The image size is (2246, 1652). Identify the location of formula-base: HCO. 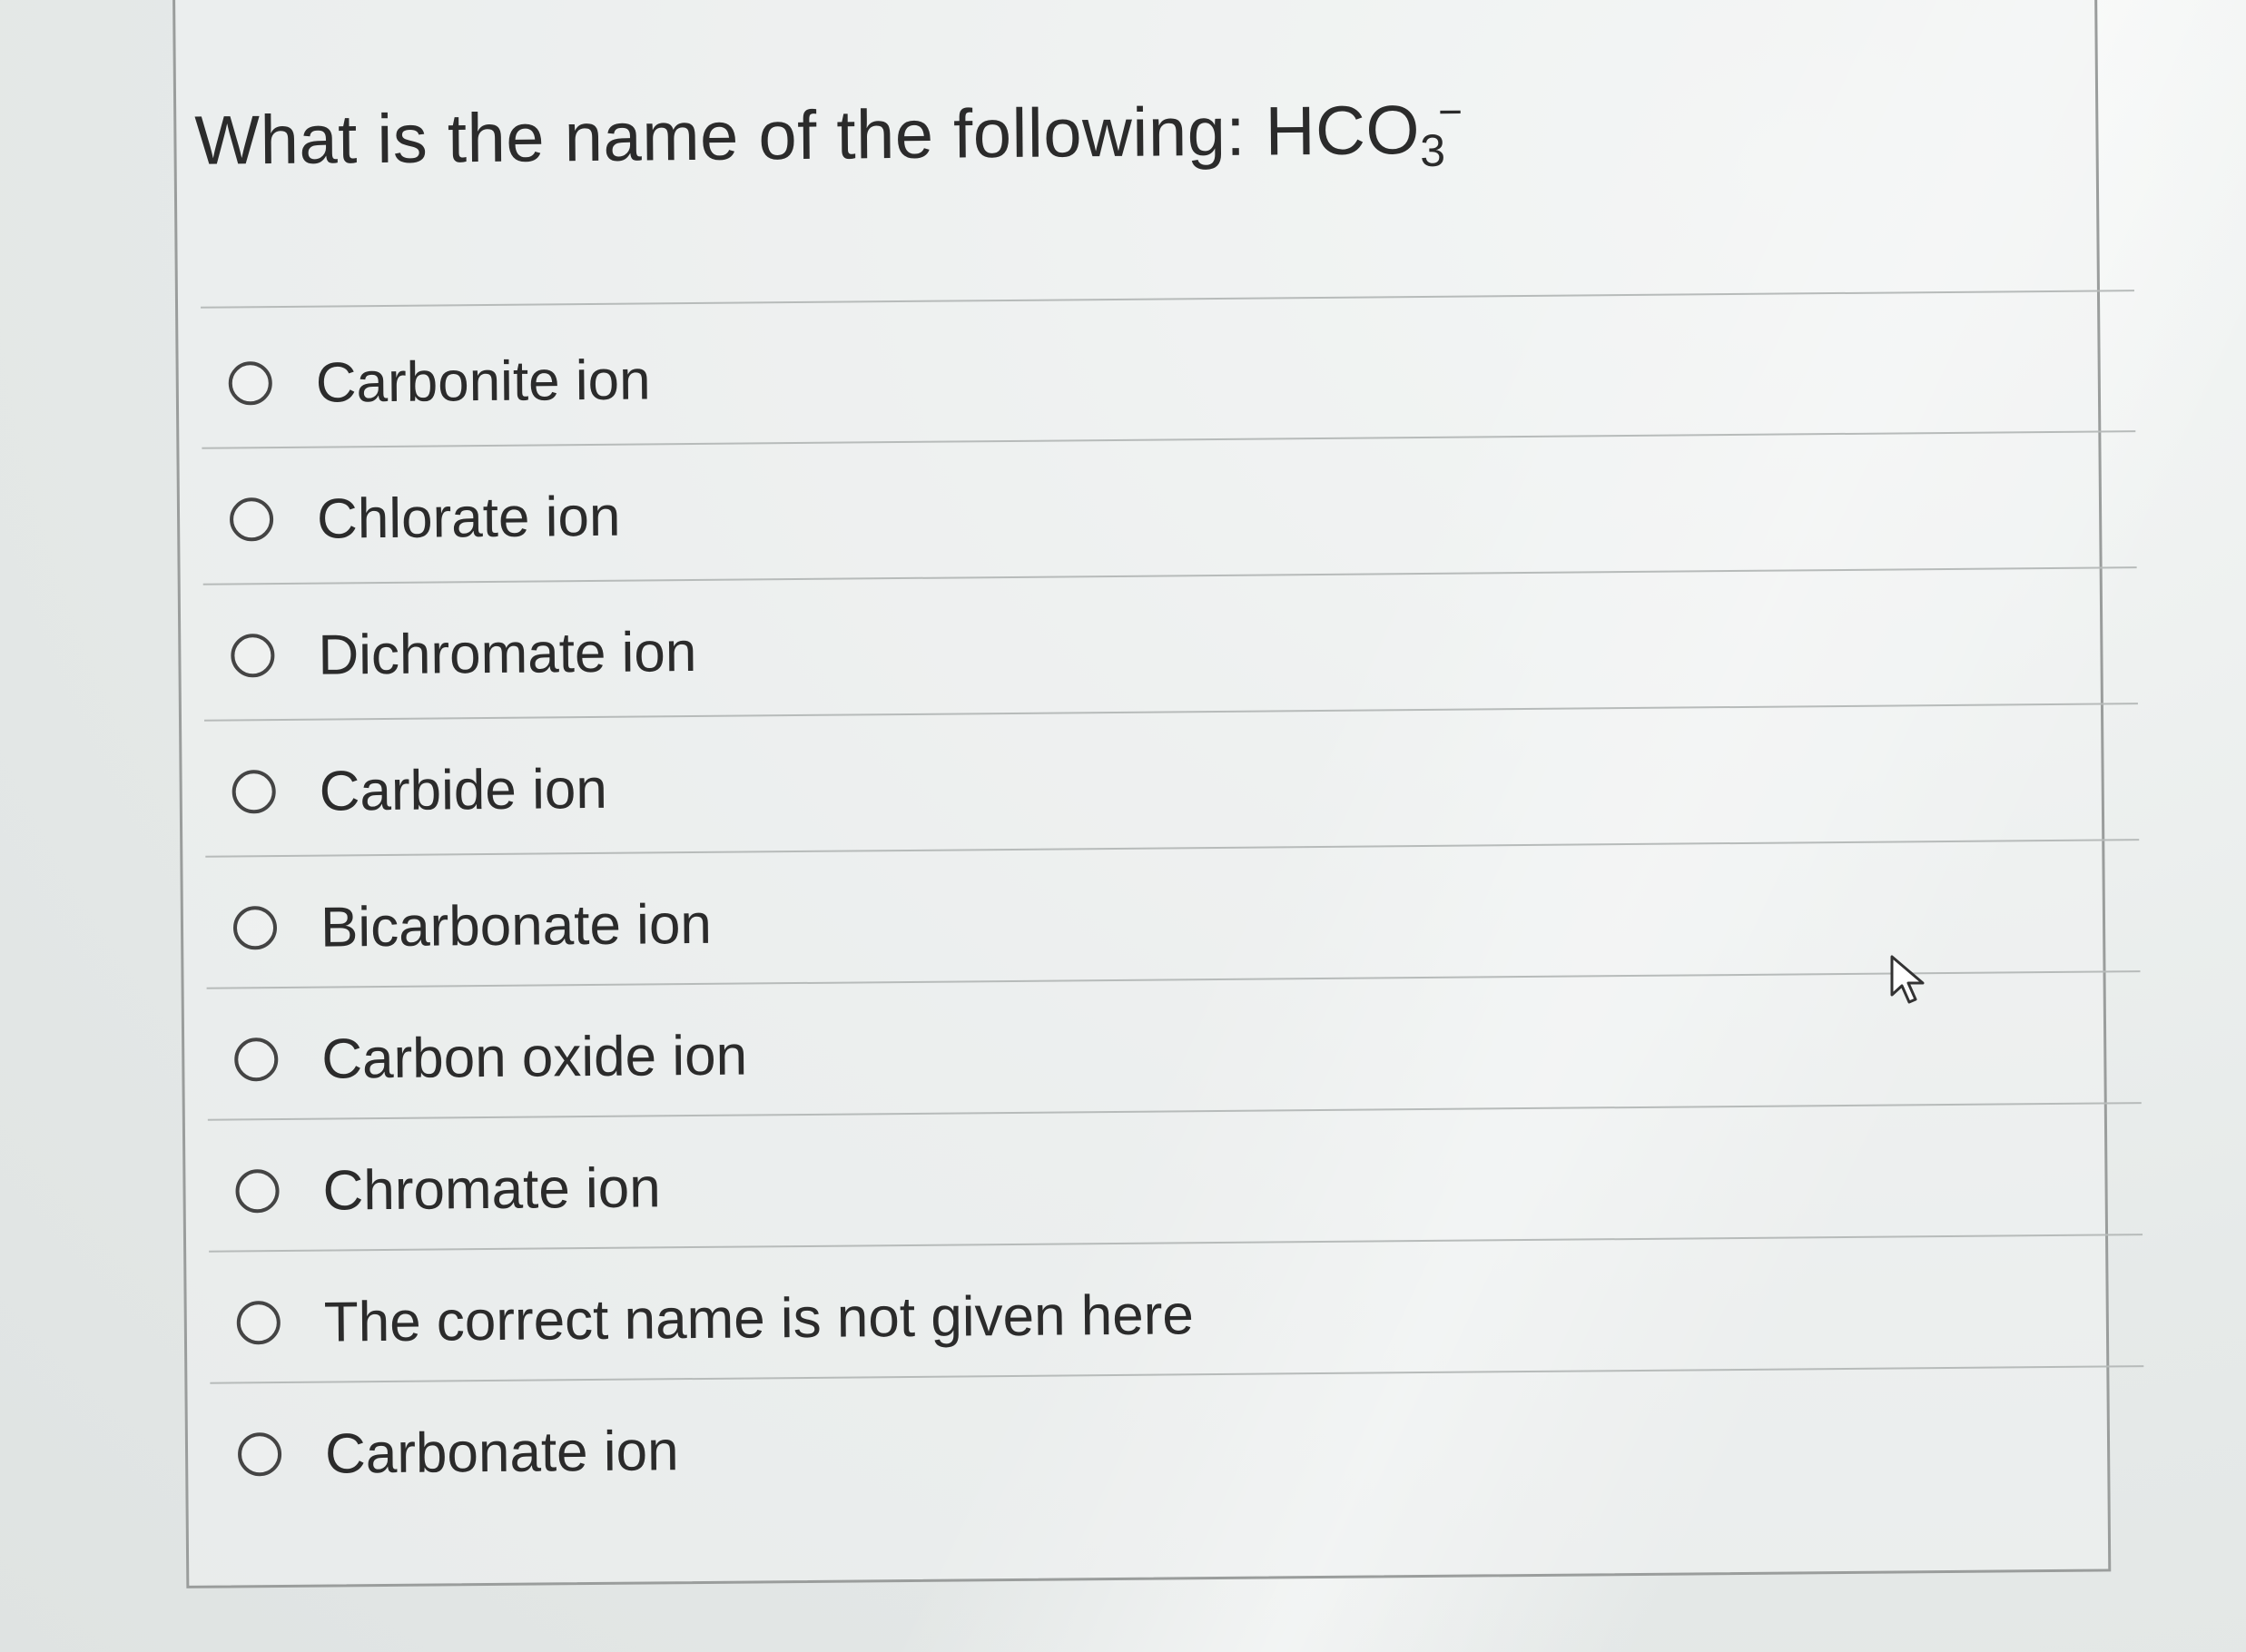
(1343, 131).